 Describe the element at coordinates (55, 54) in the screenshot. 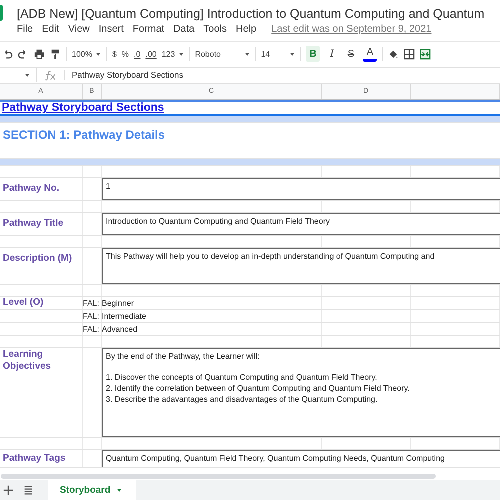

I see `paint-format-icon` at that location.